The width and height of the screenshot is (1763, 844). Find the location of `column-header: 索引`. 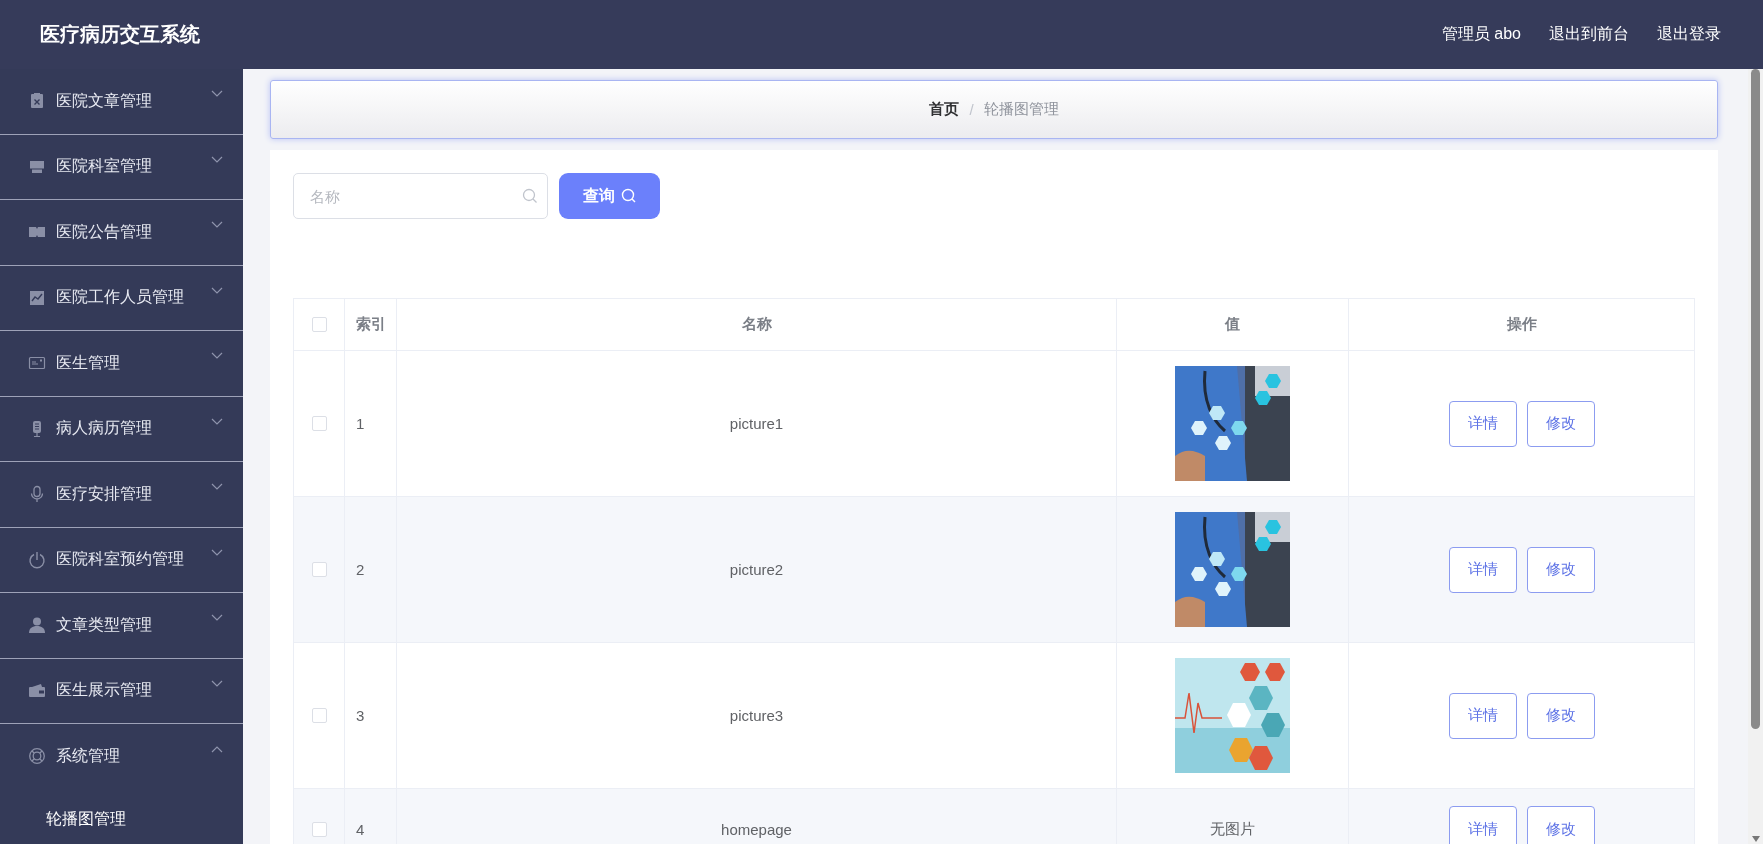

column-header: 索引 is located at coordinates (371, 324).